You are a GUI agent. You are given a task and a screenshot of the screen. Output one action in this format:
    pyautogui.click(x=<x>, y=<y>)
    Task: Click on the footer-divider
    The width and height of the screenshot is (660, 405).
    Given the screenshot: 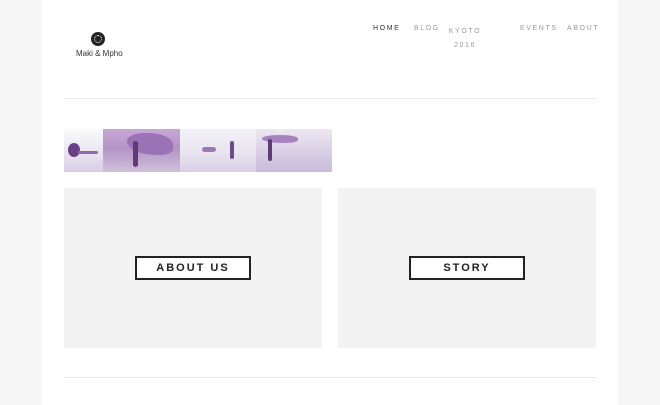 What is the action you would take?
    pyautogui.click(x=330, y=377)
    